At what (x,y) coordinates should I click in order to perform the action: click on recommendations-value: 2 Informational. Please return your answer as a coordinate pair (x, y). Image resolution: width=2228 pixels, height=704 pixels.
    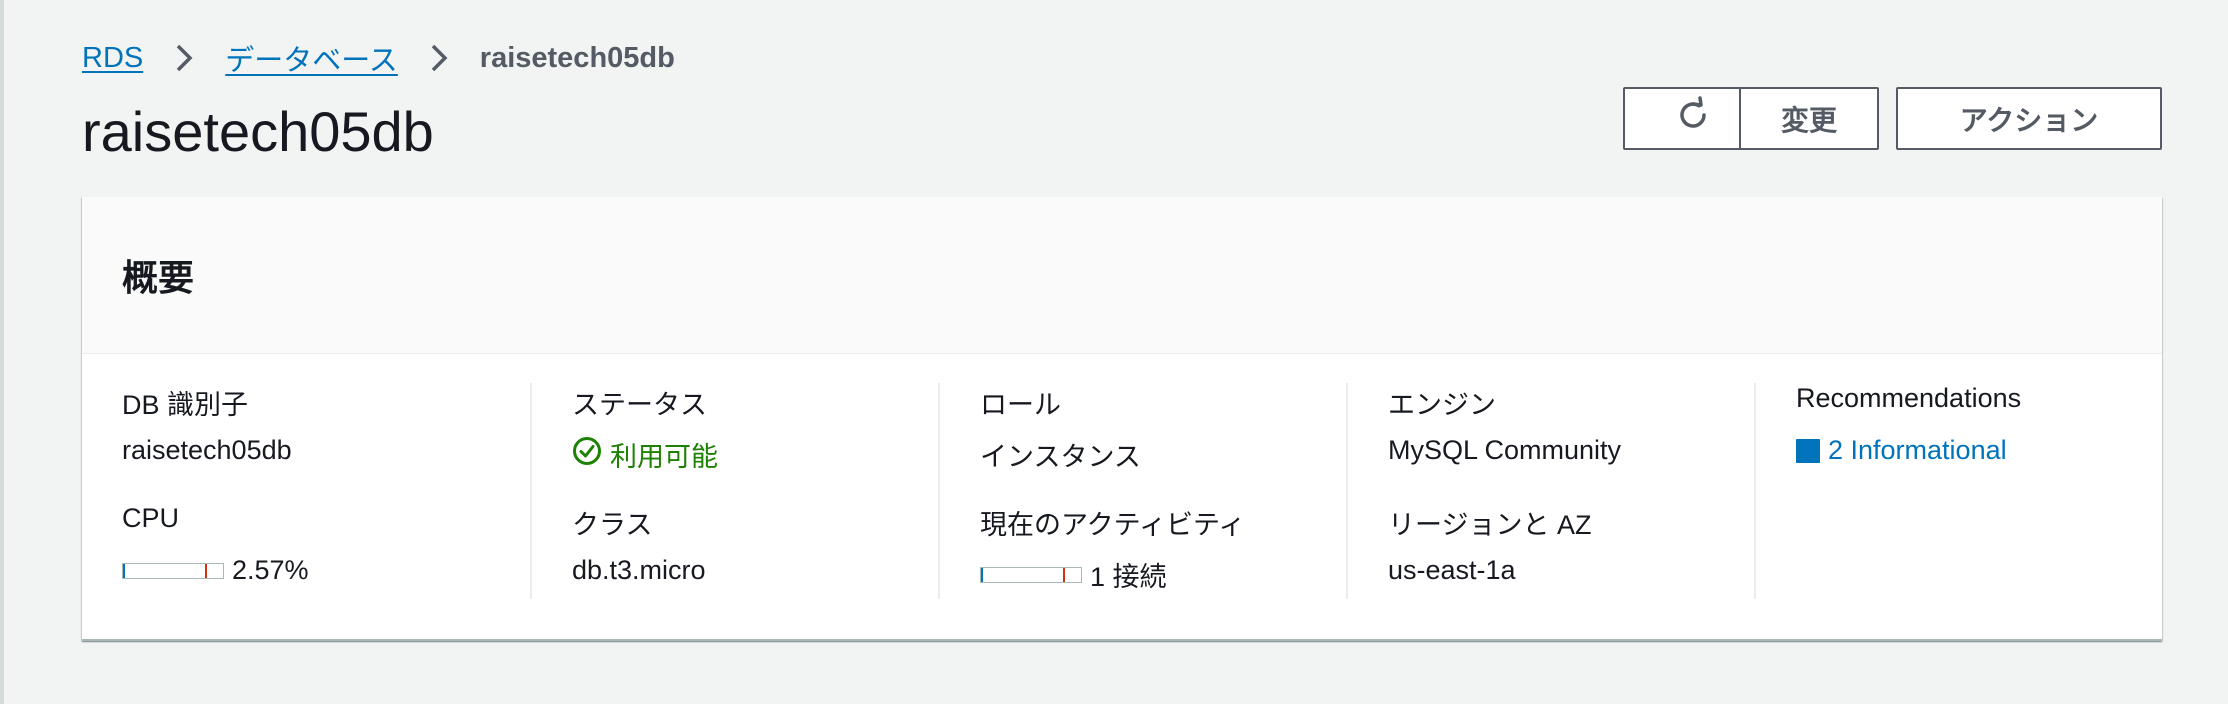
    Looking at the image, I should click on (1917, 450).